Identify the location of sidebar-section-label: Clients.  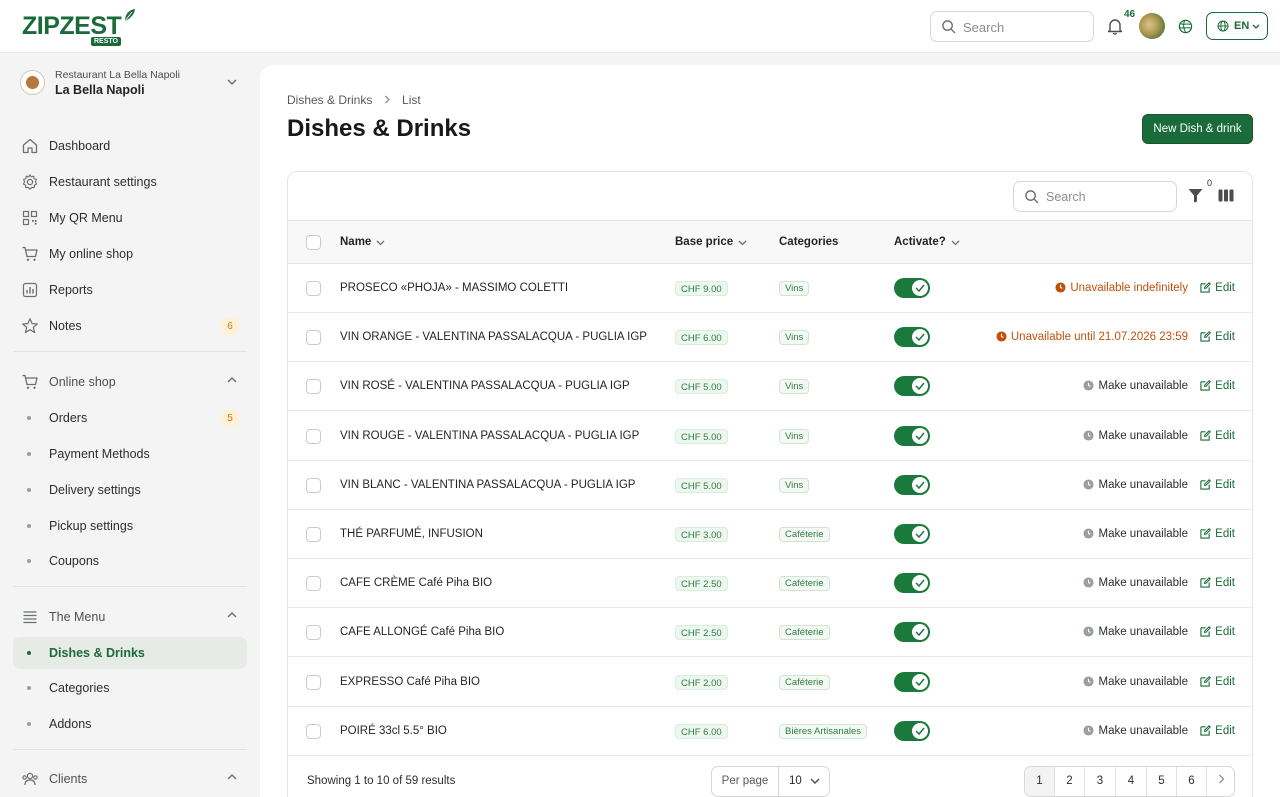
(68, 779).